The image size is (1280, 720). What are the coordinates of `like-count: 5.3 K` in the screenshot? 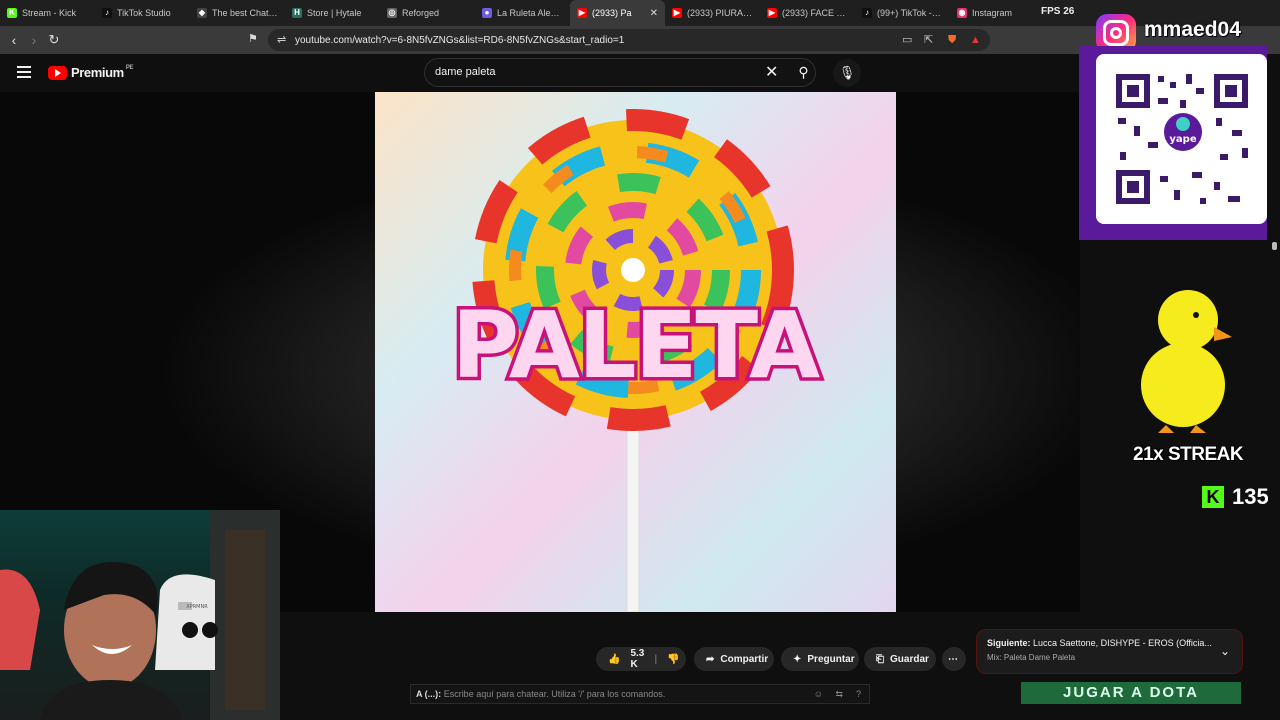 It's located at (637, 659).